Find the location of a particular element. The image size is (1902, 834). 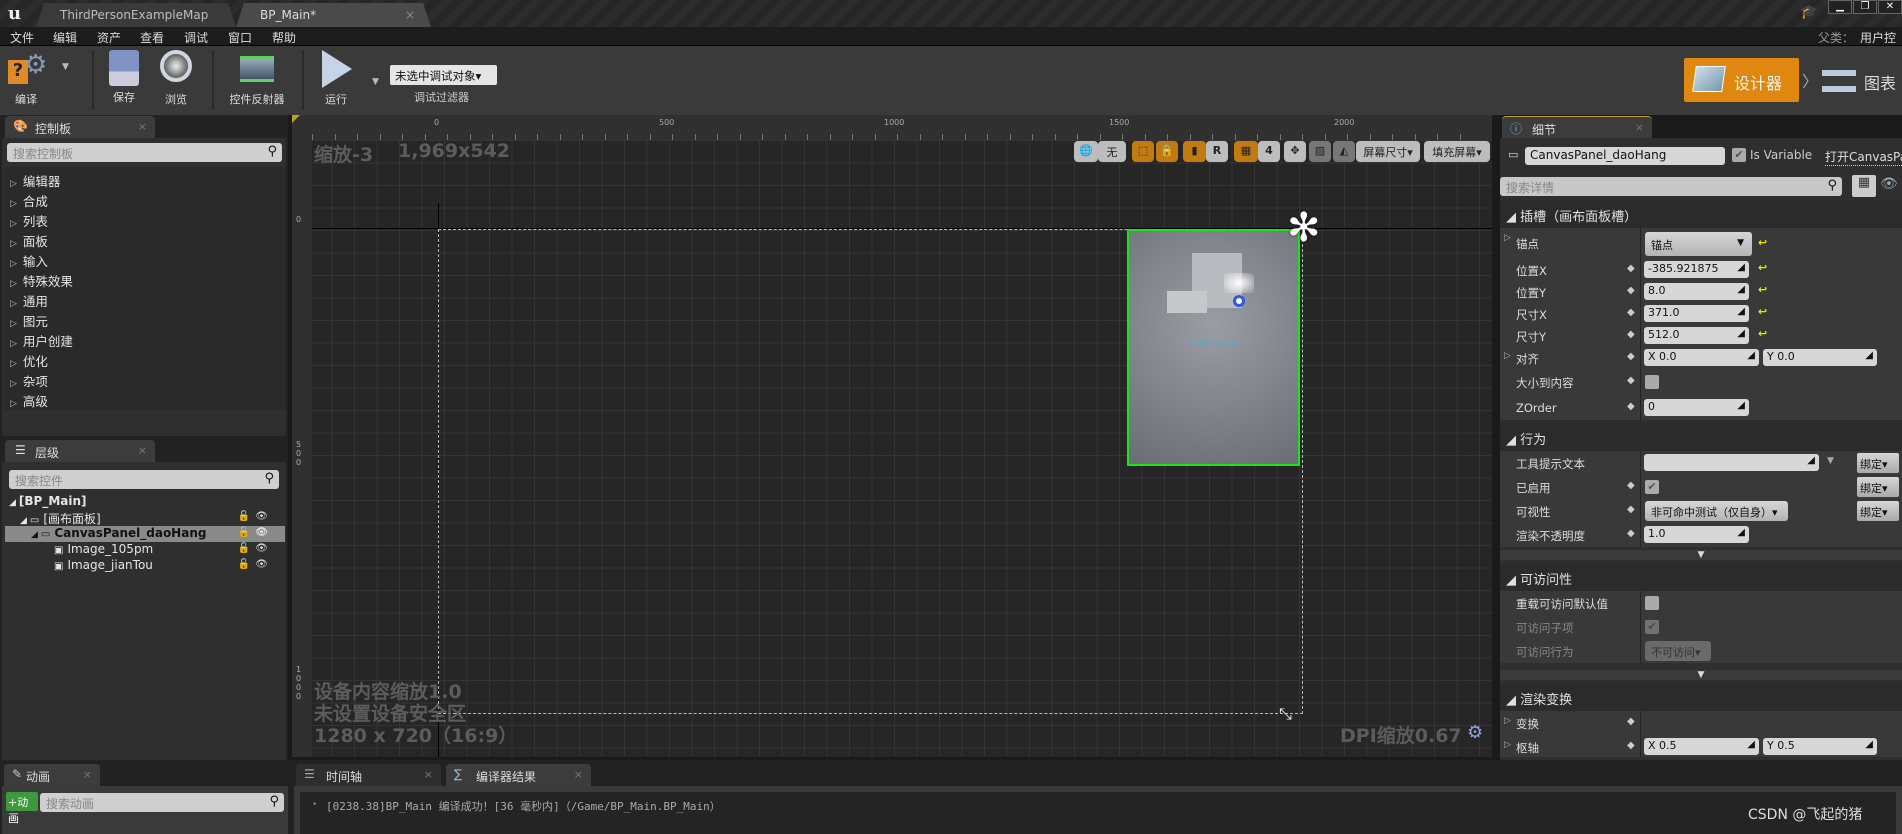

eye-icon: 👁 is located at coordinates (1889, 184).